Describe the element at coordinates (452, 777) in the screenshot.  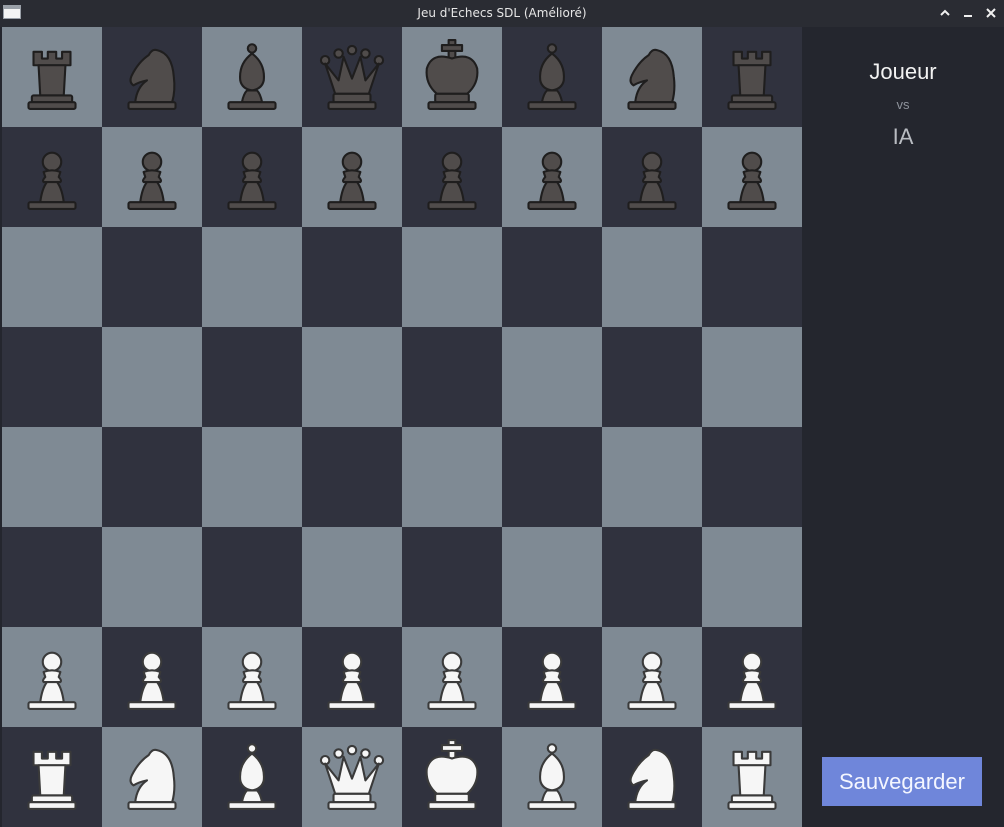
I see `square-e1` at that location.